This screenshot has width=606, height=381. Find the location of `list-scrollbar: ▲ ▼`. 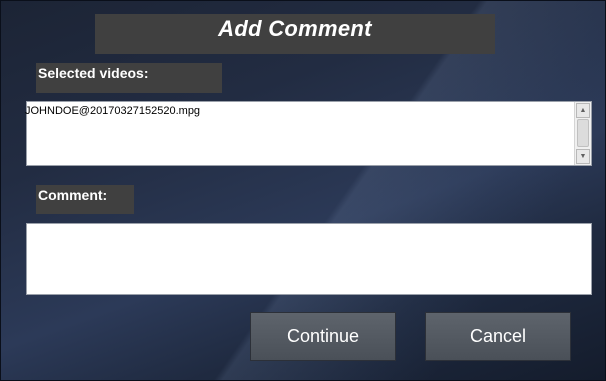

list-scrollbar: ▲ ▼ is located at coordinates (582, 133).